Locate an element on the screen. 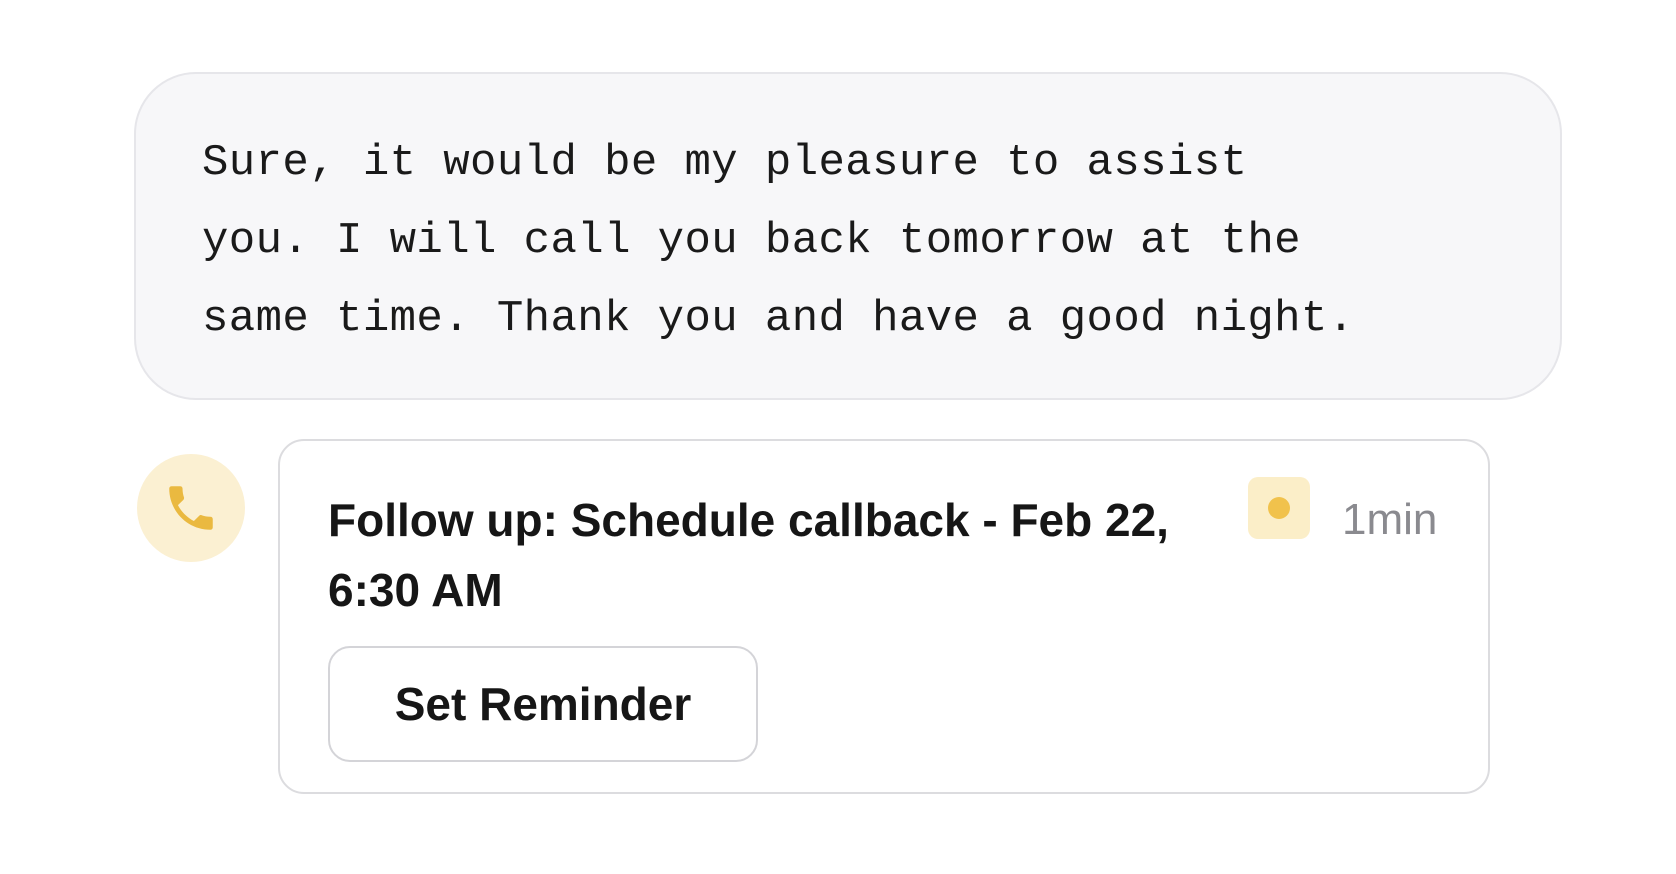 The width and height of the screenshot is (1676, 874). phone-icon is located at coordinates (191, 508).